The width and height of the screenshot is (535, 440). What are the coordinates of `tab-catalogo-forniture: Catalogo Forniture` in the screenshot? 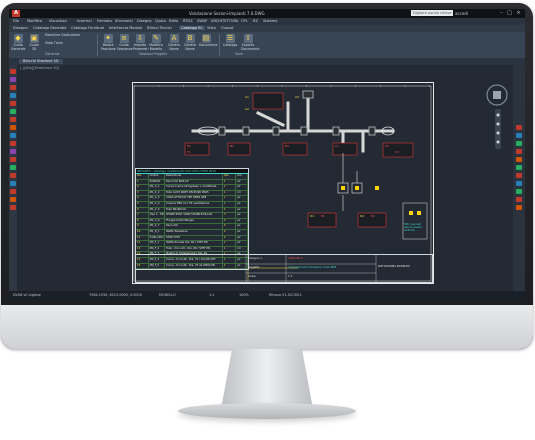 It's located at (87, 28).